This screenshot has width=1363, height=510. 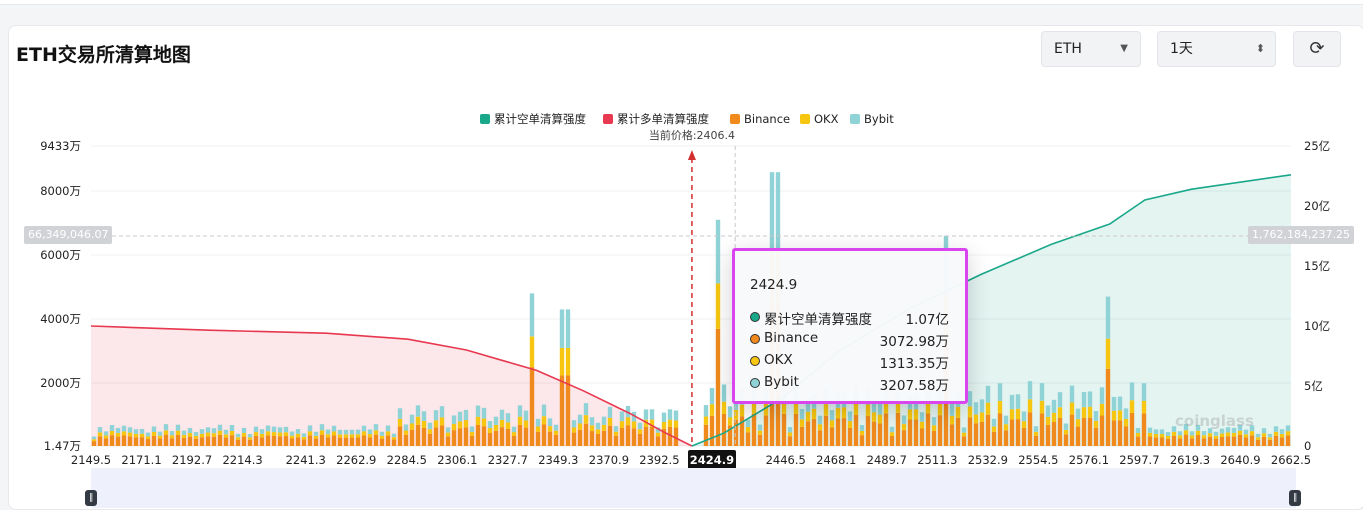 I want to click on x-tick: 2489.7, so click(x=887, y=460).